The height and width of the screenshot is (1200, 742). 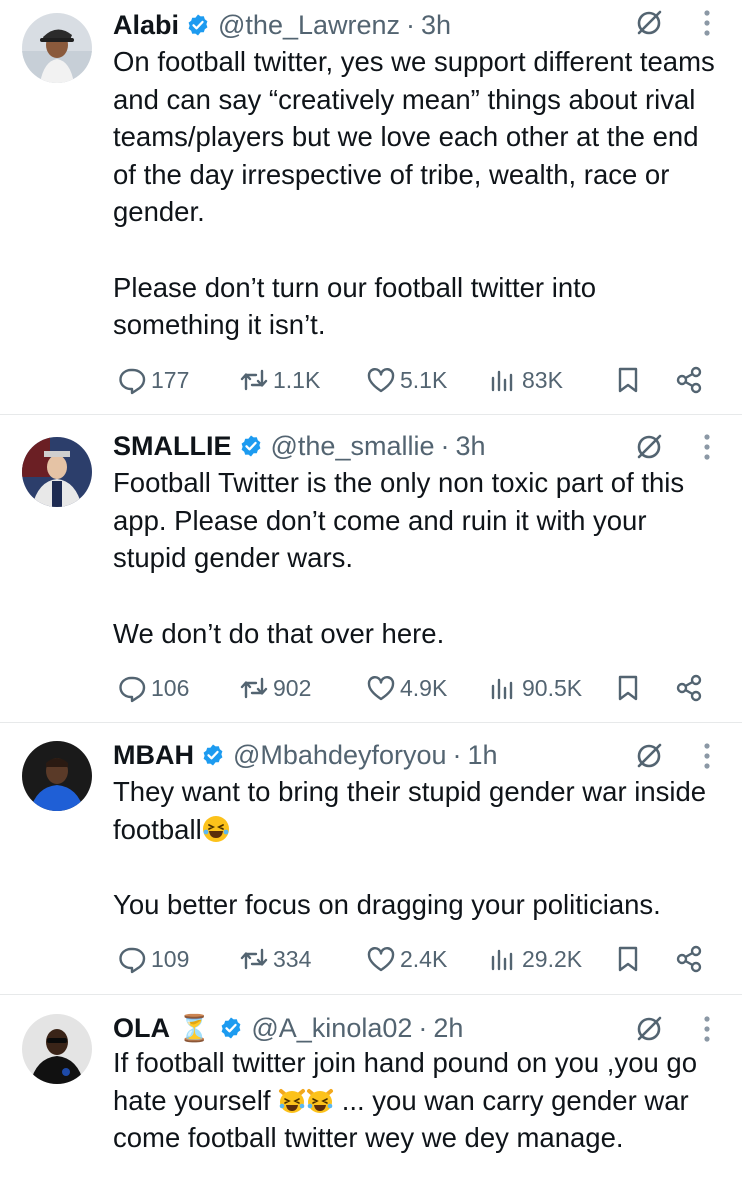 I want to click on view-count: 90.5K, so click(x=552, y=687).